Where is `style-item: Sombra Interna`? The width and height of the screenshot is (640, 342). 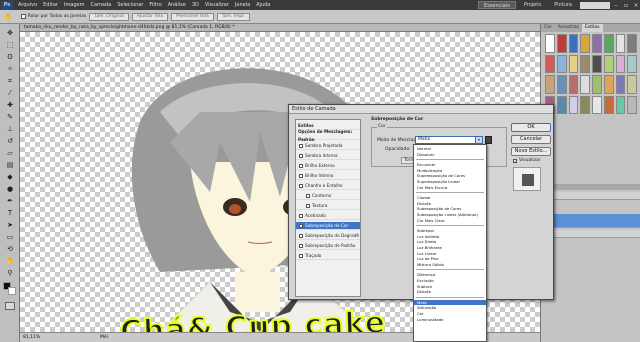 style-item: Sombra Interna is located at coordinates (328, 156).